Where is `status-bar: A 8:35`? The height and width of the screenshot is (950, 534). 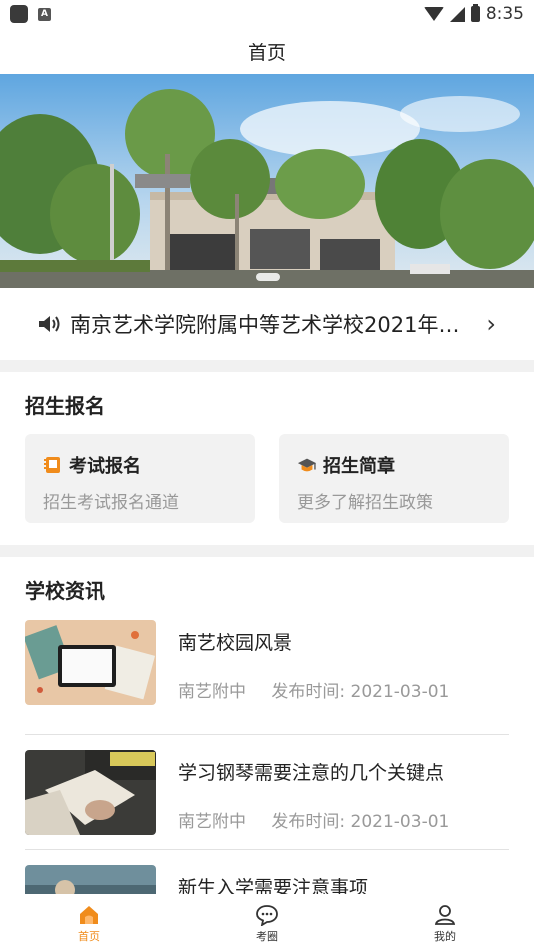 status-bar: A 8:35 is located at coordinates (267, 14).